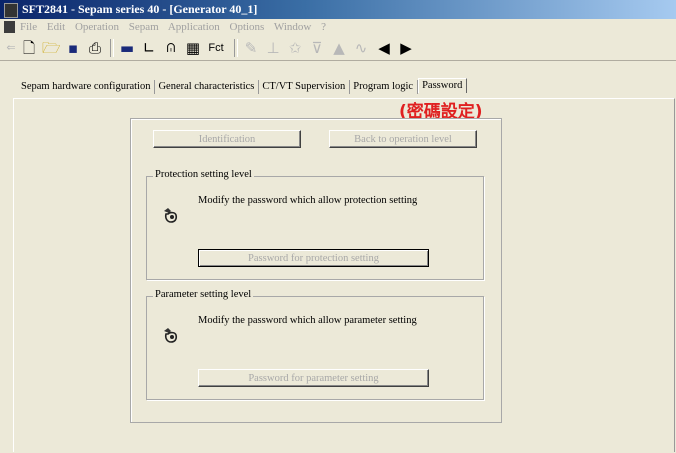  I want to click on menu-sepam: Sepam, so click(144, 27).